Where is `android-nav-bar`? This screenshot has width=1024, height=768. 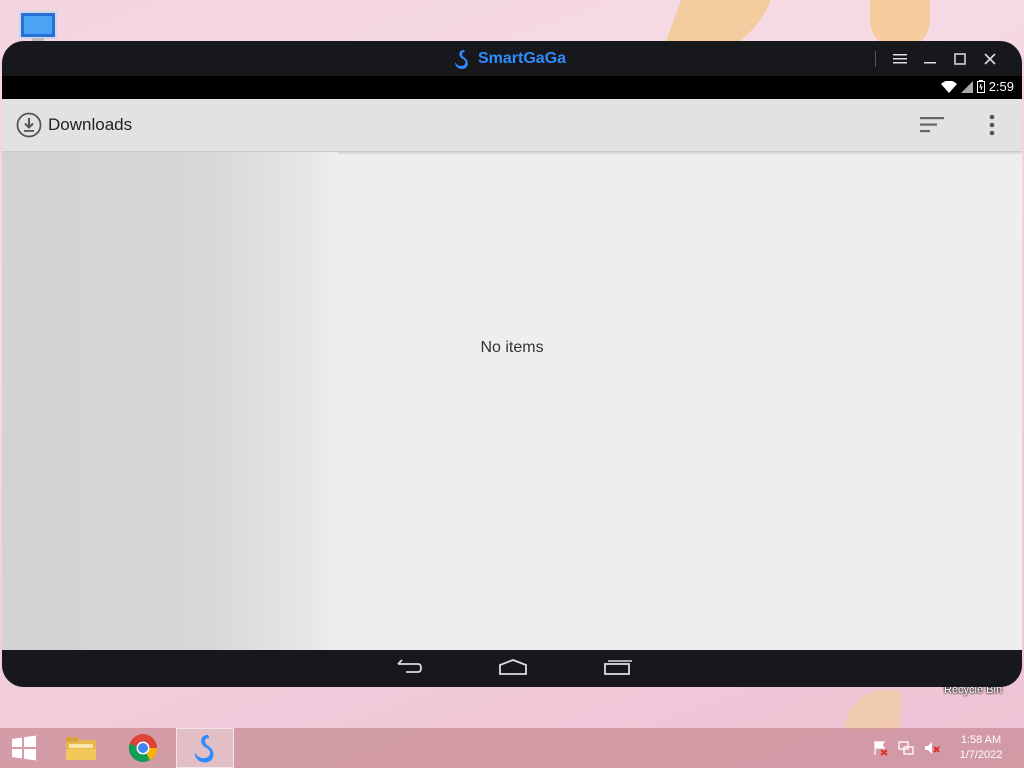 android-nav-bar is located at coordinates (512, 668).